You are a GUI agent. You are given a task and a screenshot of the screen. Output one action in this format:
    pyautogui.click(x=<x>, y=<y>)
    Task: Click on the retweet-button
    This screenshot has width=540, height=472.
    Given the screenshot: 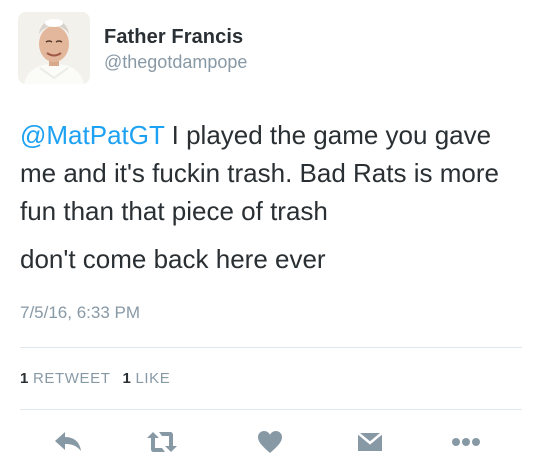 What is the action you would take?
    pyautogui.click(x=162, y=442)
    